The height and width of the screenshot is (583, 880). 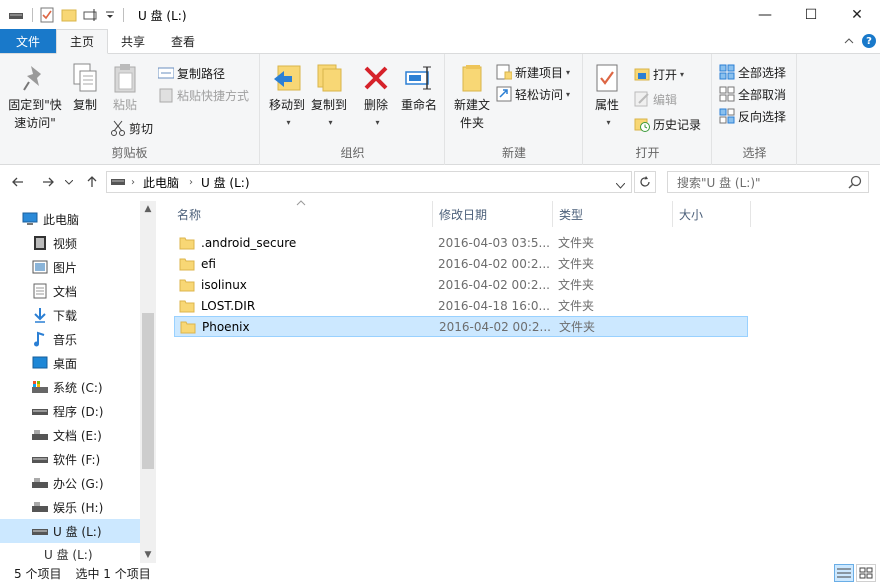 I want to click on column-size-label: 大小, so click(x=691, y=214).